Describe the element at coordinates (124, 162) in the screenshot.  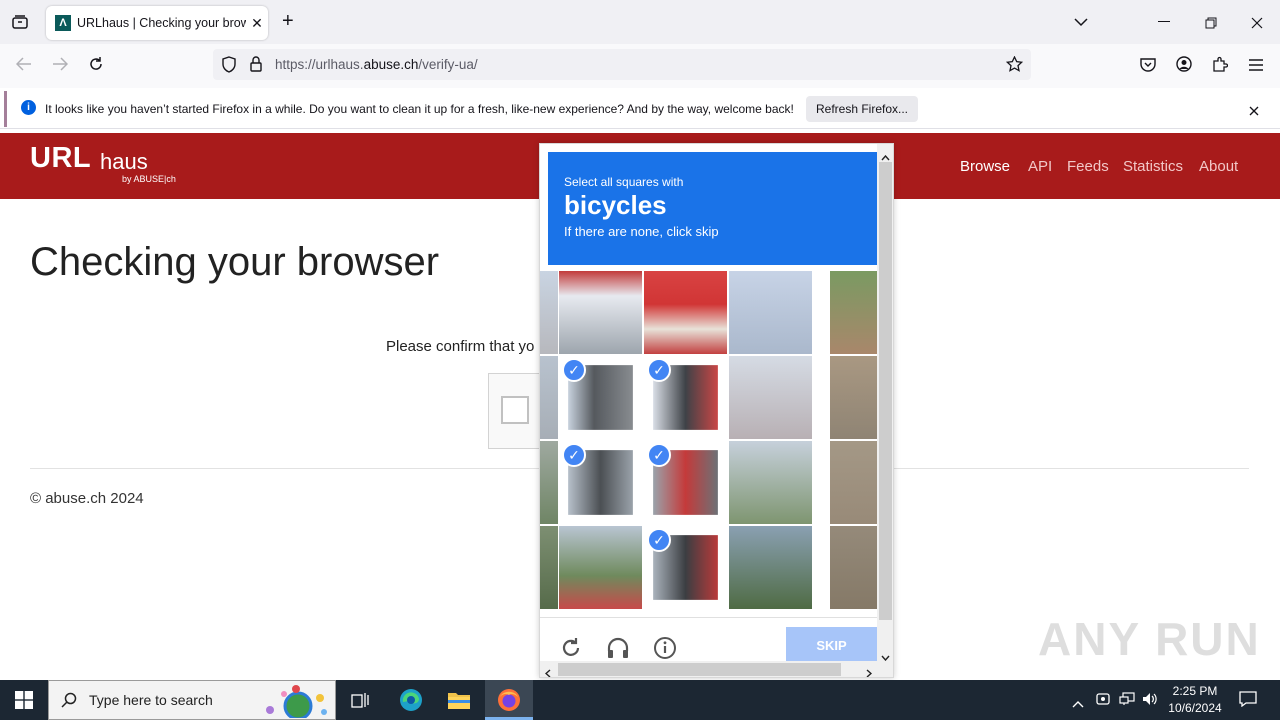
I see `logo-haus-text: haus` at that location.